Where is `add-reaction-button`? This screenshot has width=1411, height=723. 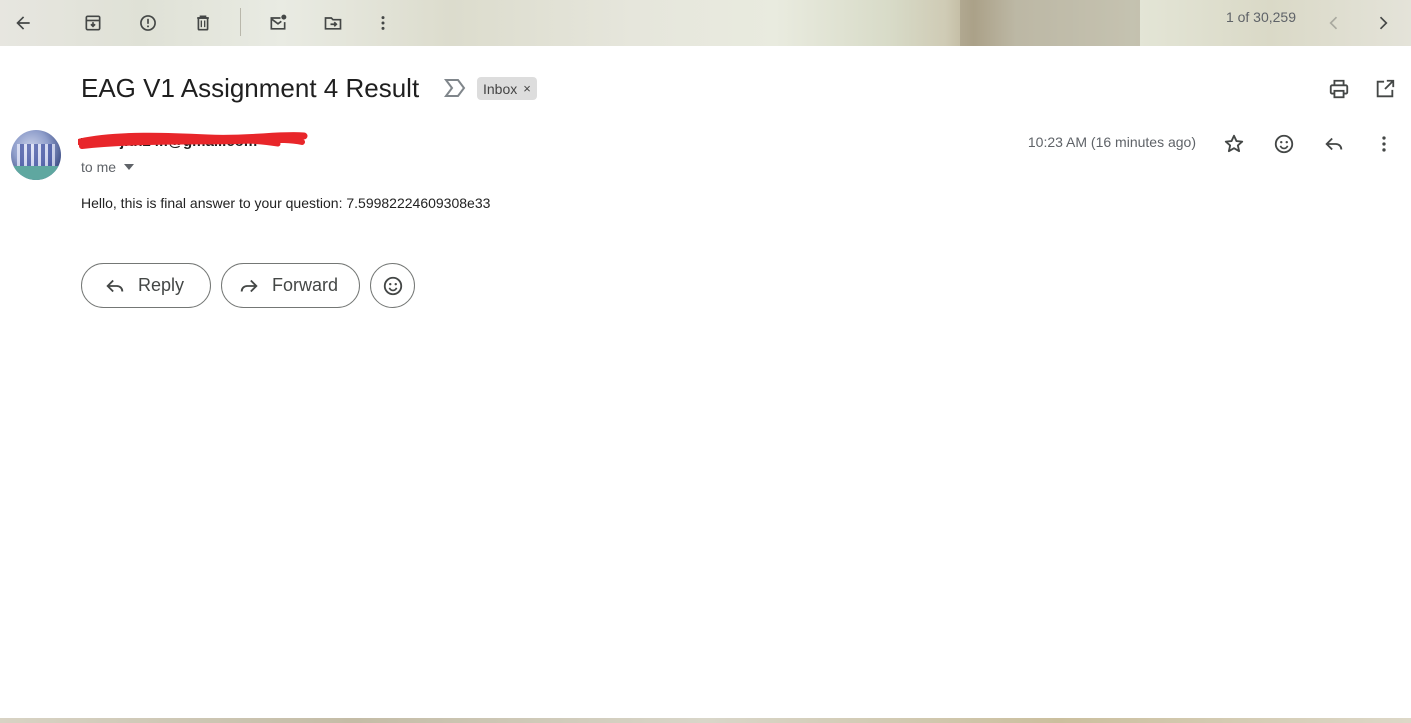
add-reaction-button is located at coordinates (392, 285).